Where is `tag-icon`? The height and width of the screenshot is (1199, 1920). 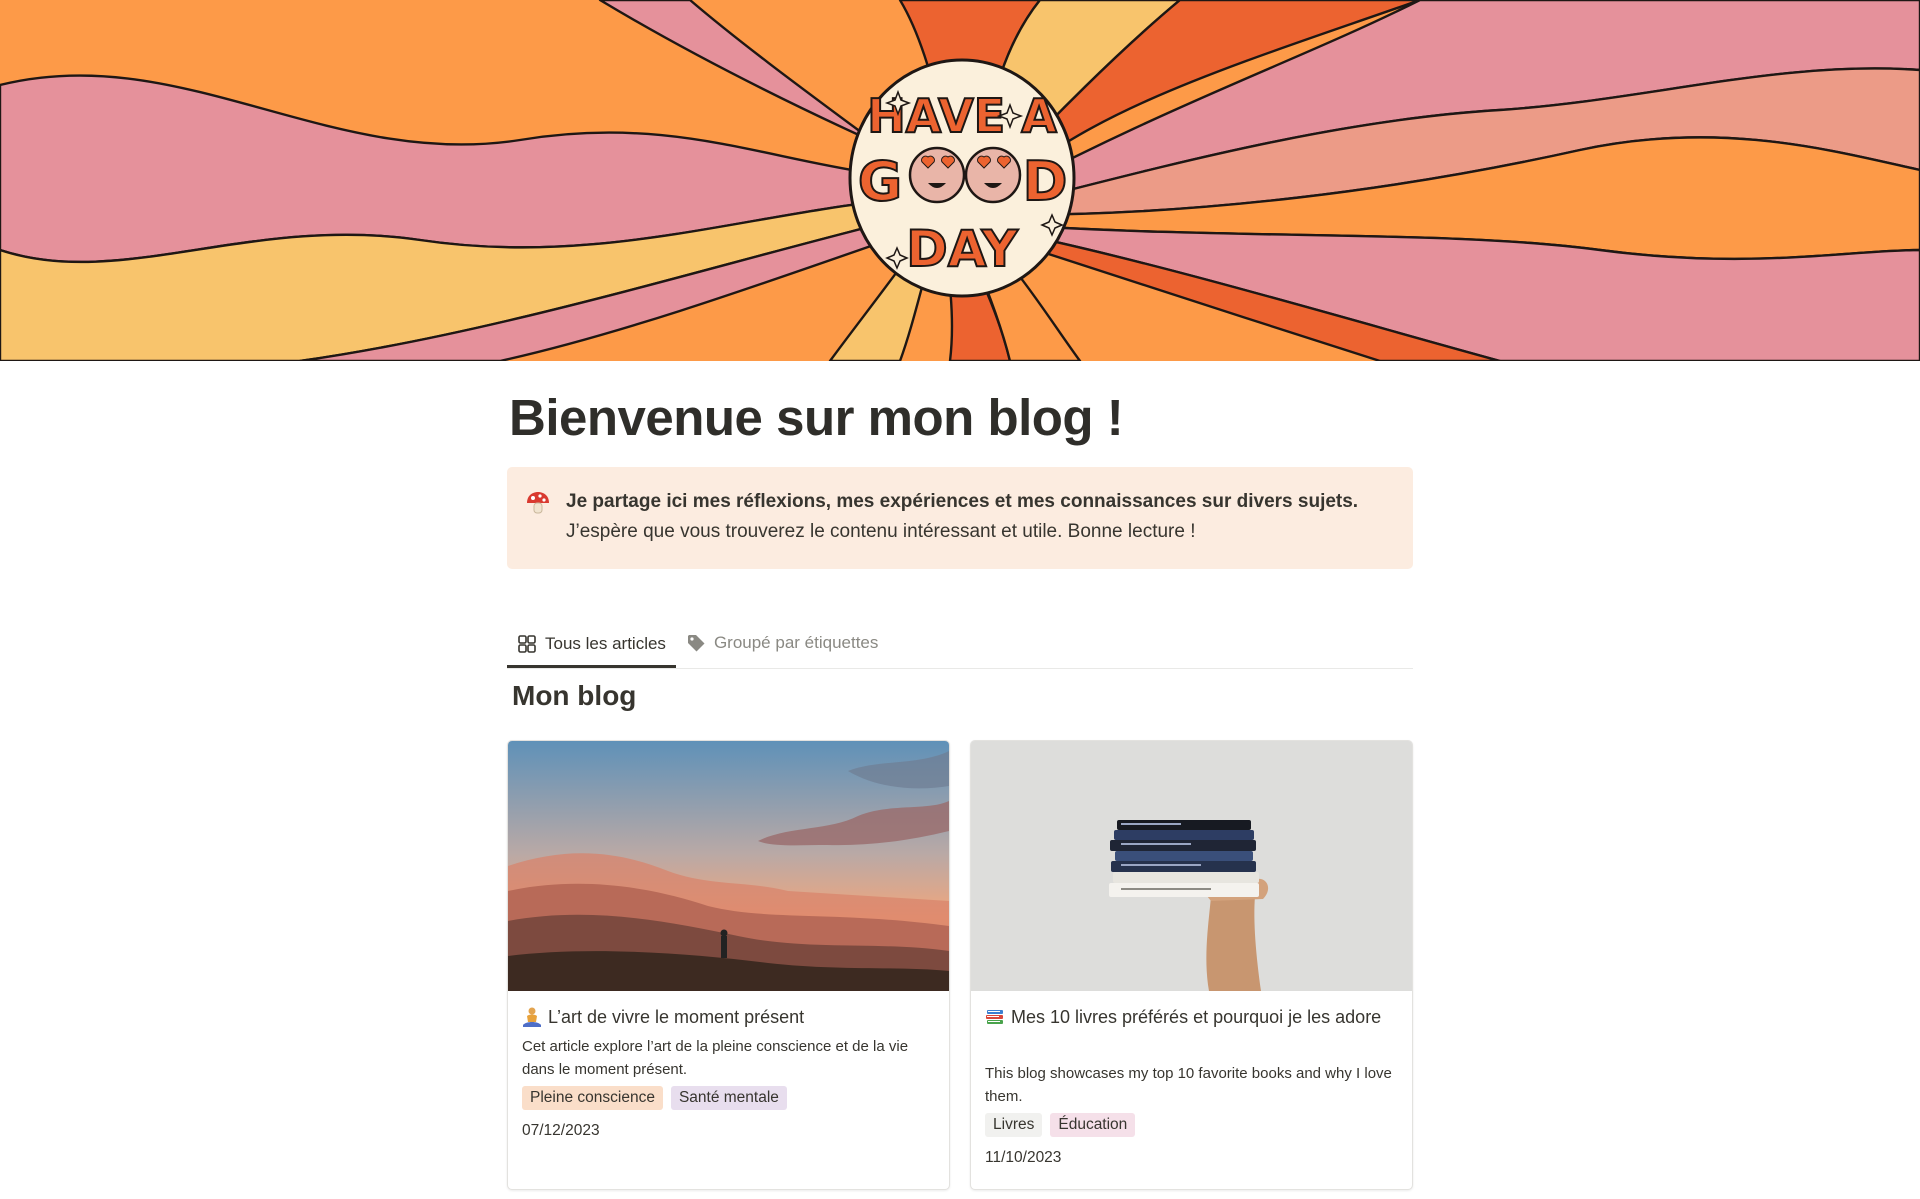
tag-icon is located at coordinates (696, 643).